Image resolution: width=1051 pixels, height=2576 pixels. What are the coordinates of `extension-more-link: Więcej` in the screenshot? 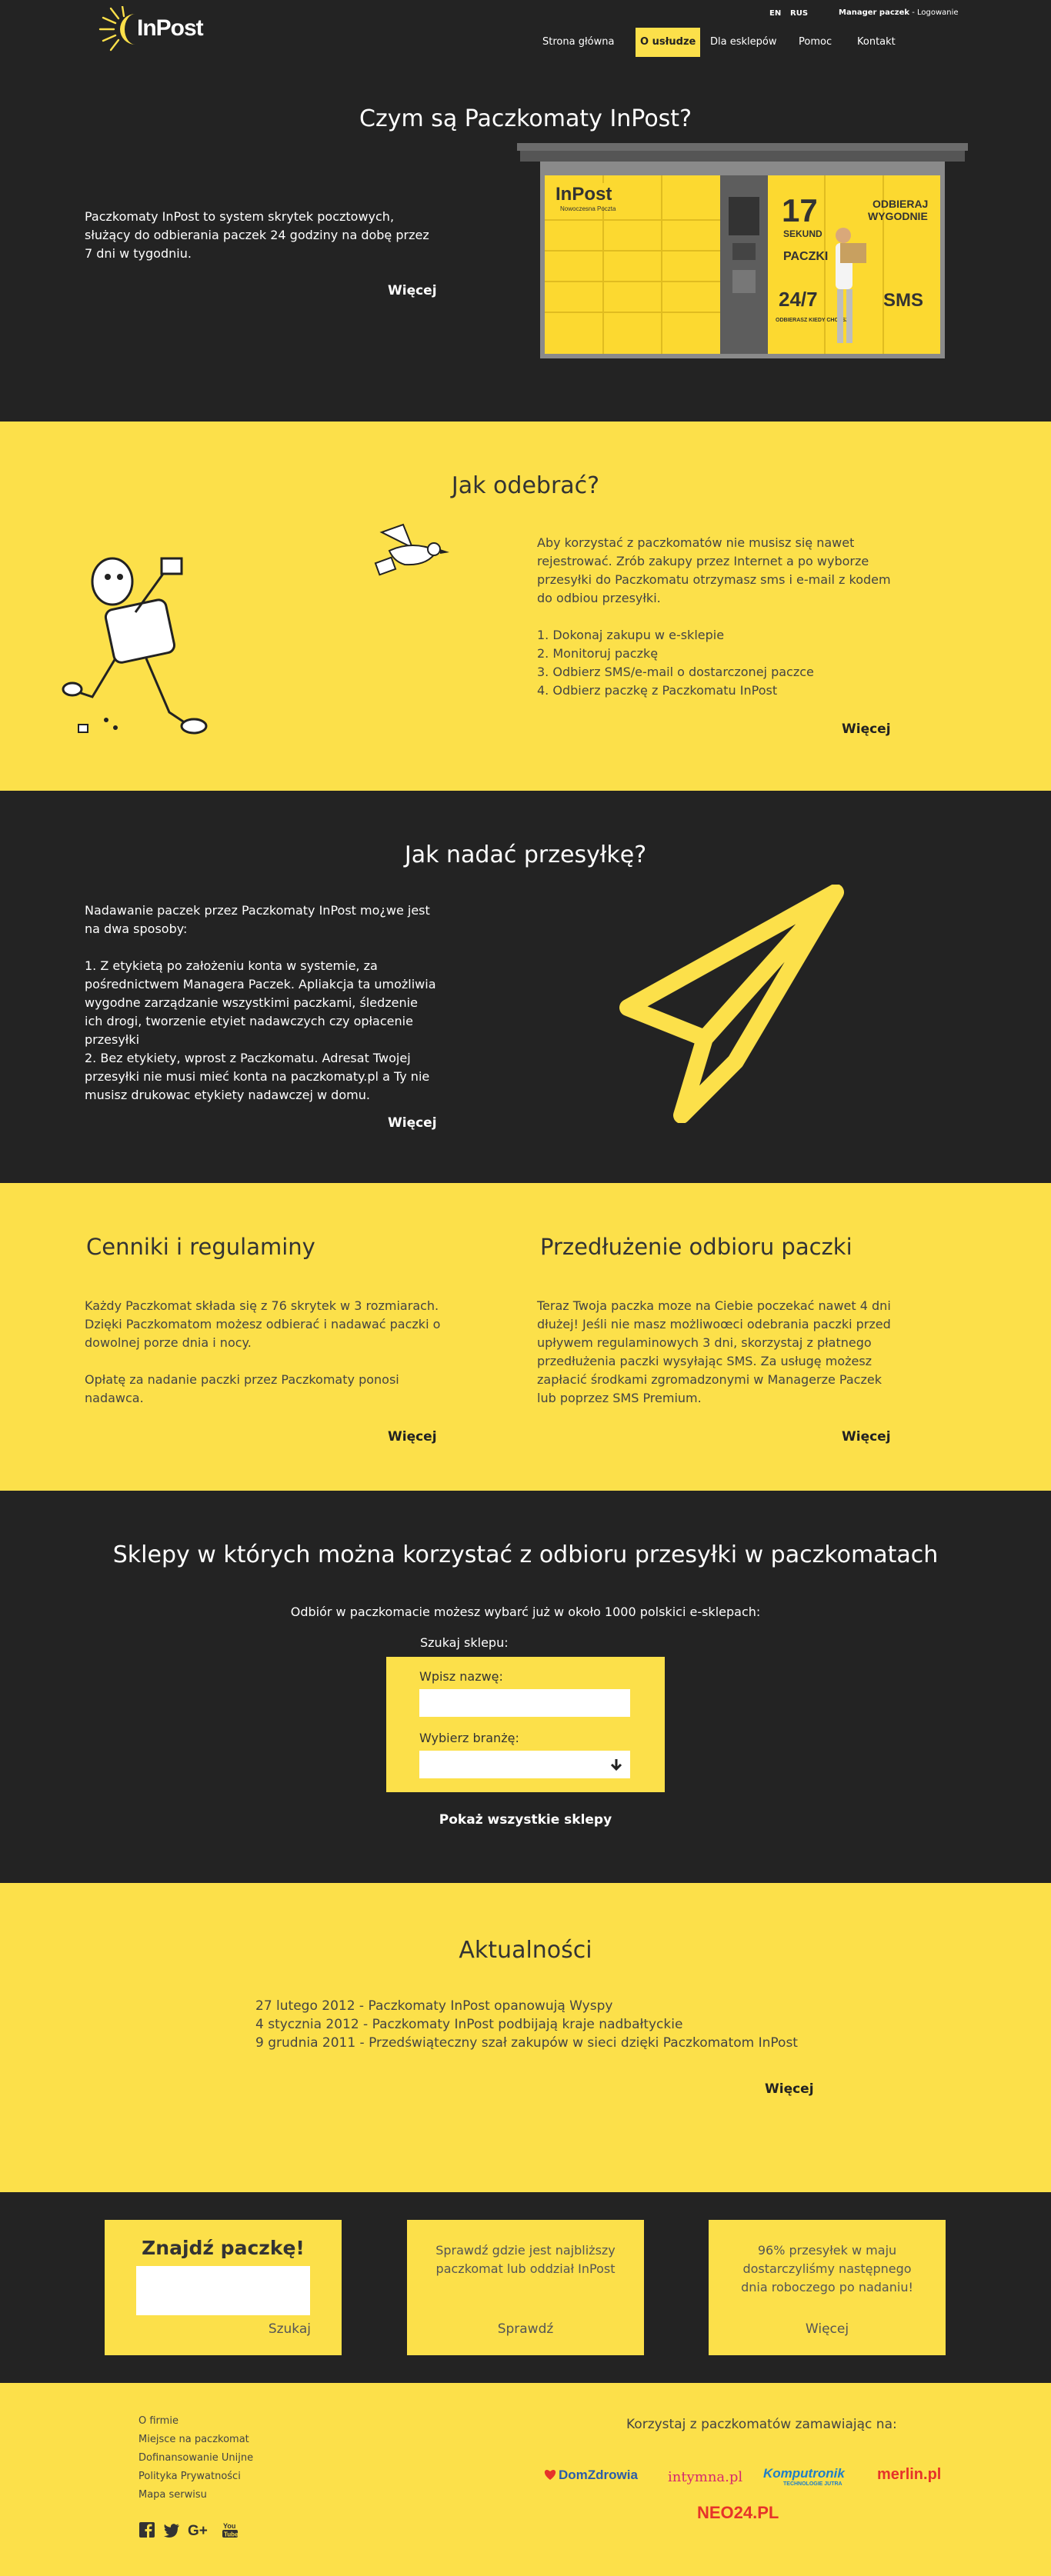 It's located at (866, 1437).